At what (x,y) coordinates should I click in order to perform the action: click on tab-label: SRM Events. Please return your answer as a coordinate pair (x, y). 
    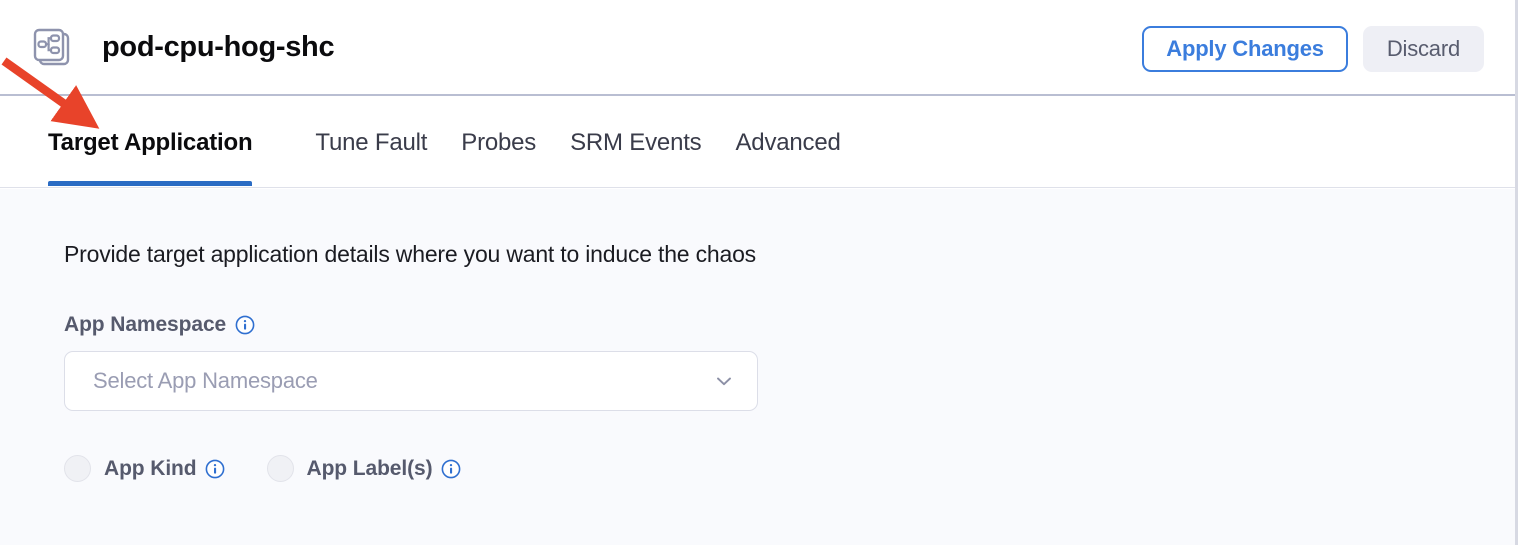
    Looking at the image, I should click on (636, 142).